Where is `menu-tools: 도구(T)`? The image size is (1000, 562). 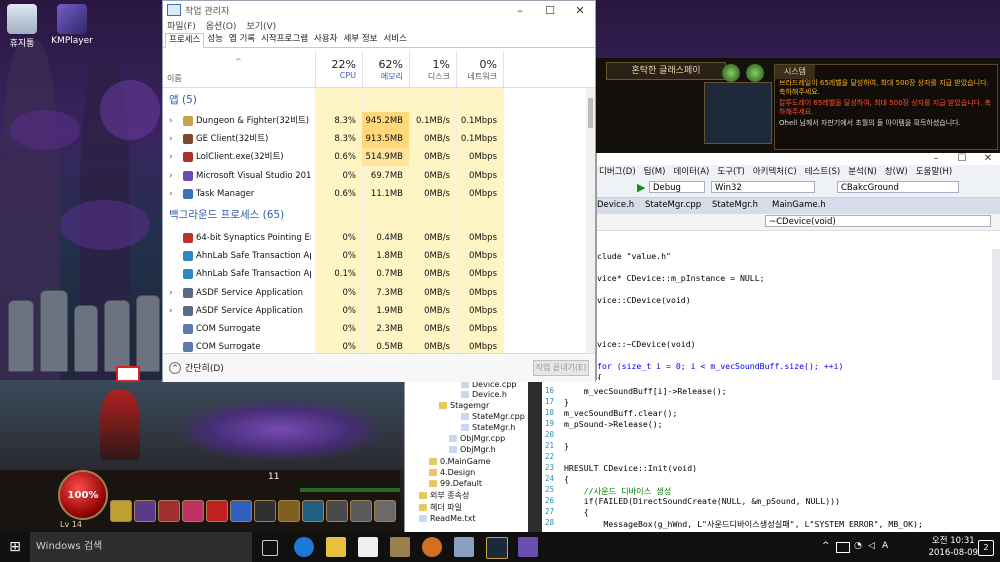
menu-tools: 도구(T) is located at coordinates (730, 172).